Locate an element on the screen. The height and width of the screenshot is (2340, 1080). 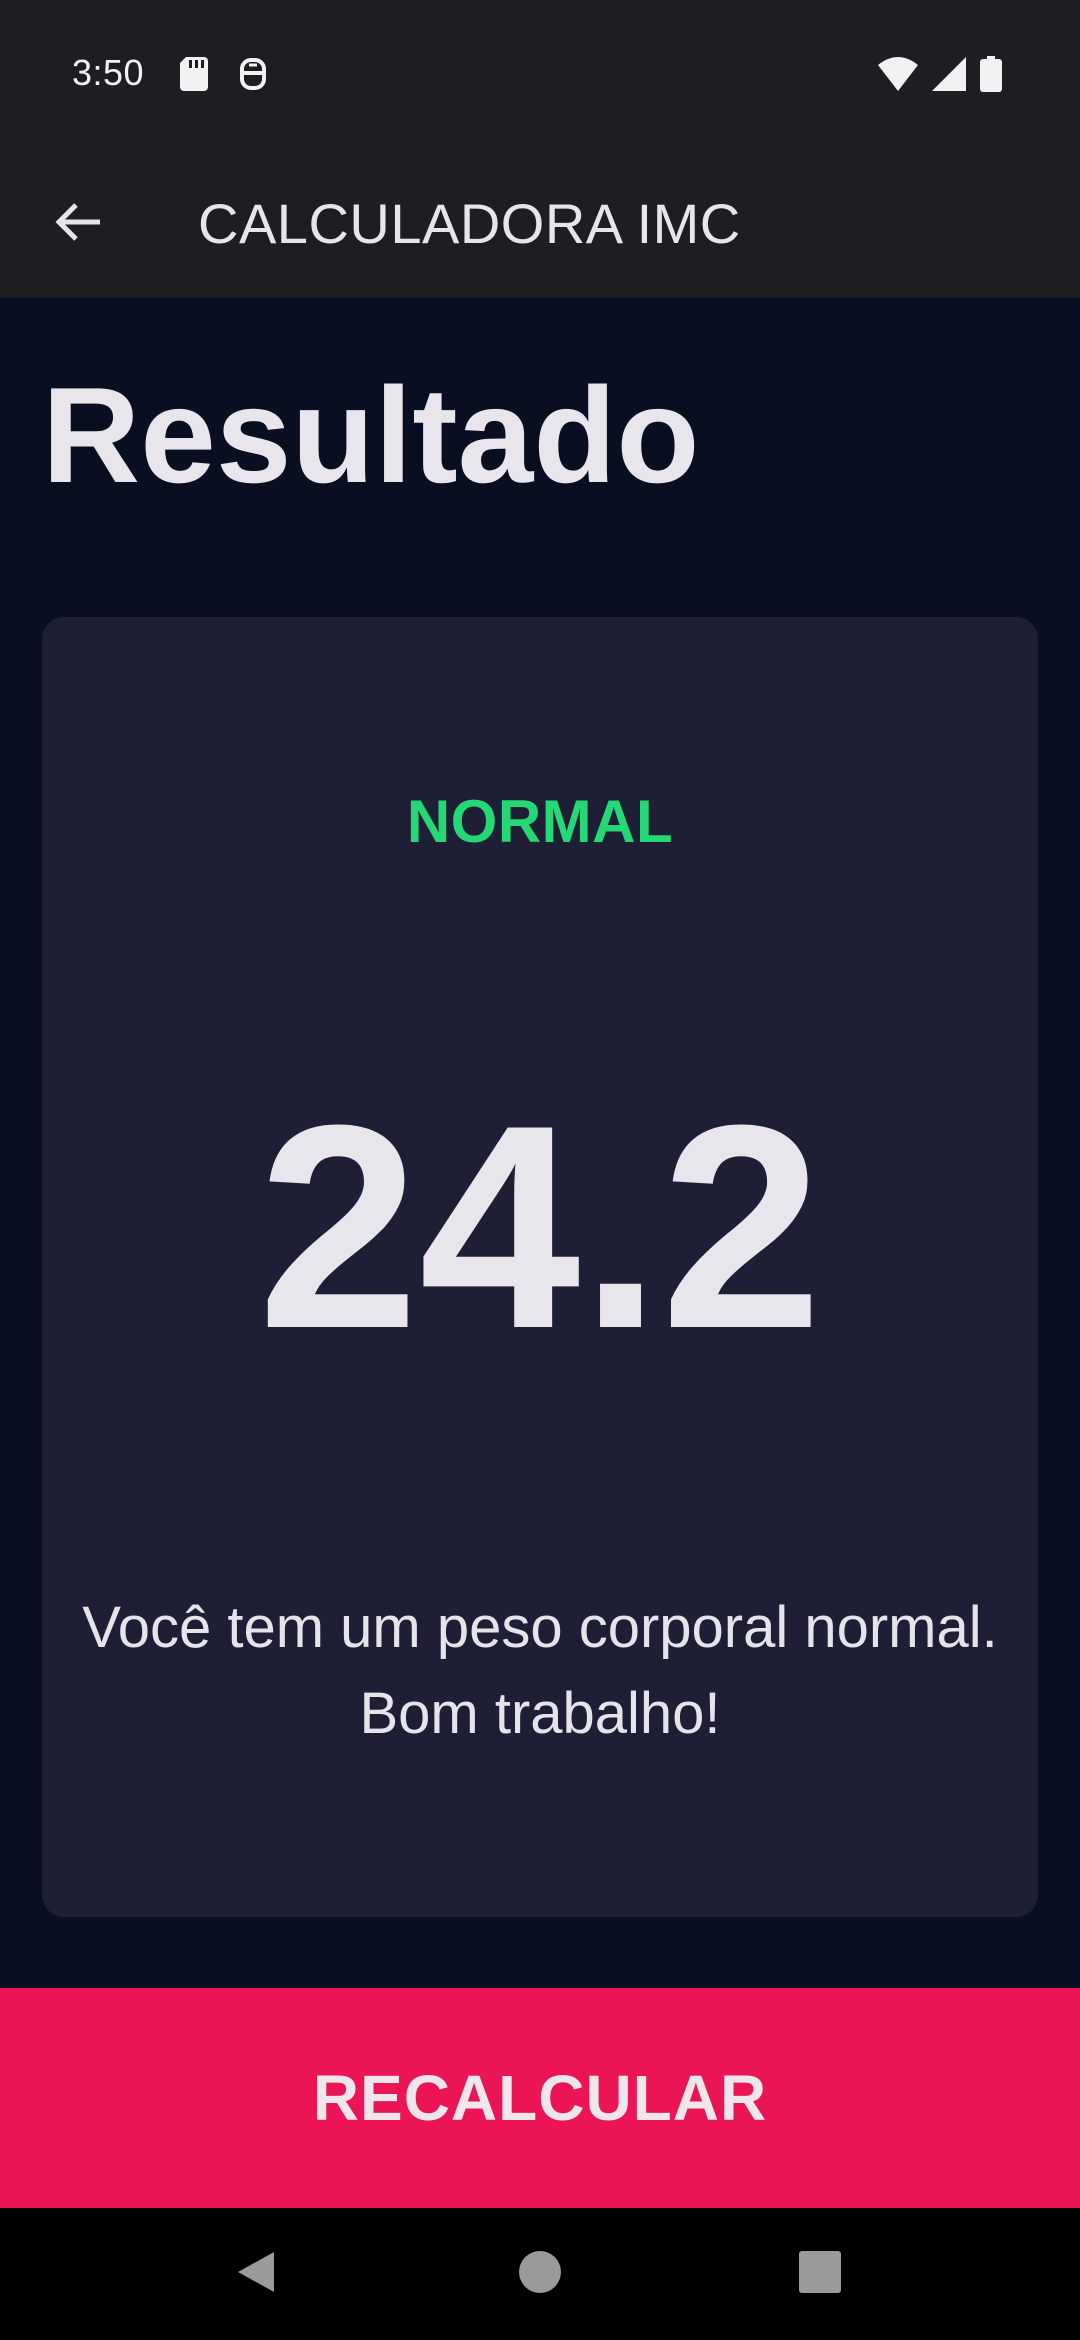
nav-recents-button is located at coordinates (820, 2274).